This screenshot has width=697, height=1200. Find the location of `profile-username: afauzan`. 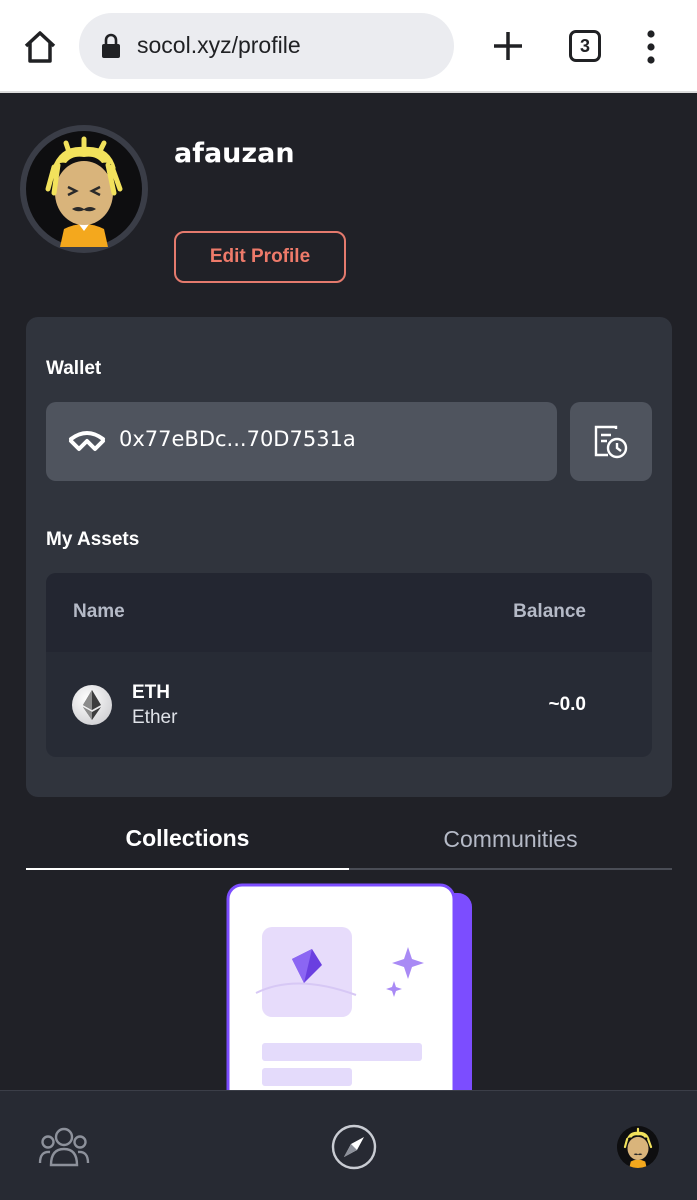

profile-username: afauzan is located at coordinates (234, 153).